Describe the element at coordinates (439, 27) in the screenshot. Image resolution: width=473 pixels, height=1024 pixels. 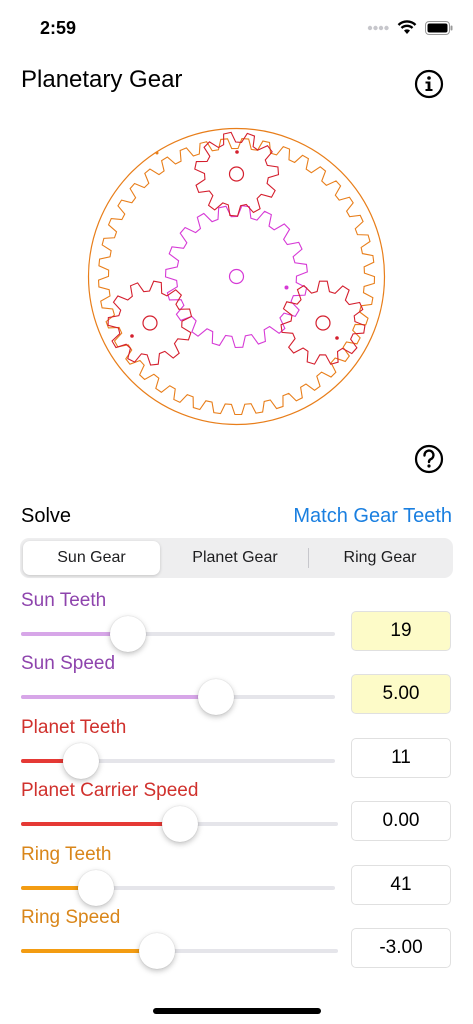
I see `battery-icon` at that location.